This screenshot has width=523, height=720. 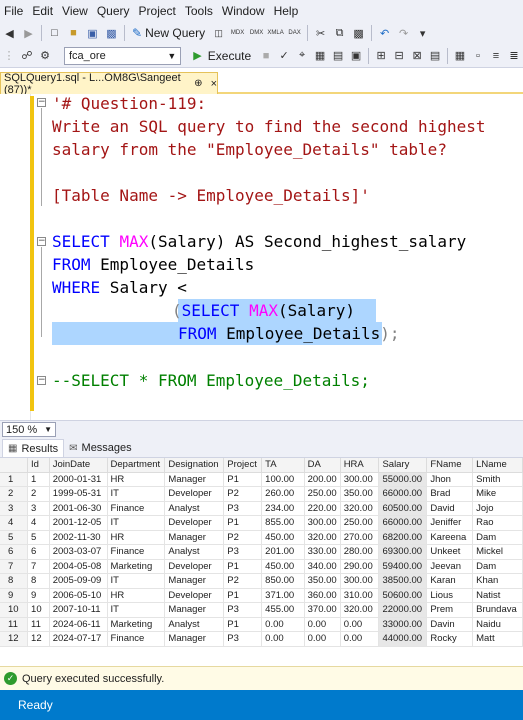 What do you see at coordinates (320, 55) in the screenshot?
I see `query-design-icon: ▦` at bounding box center [320, 55].